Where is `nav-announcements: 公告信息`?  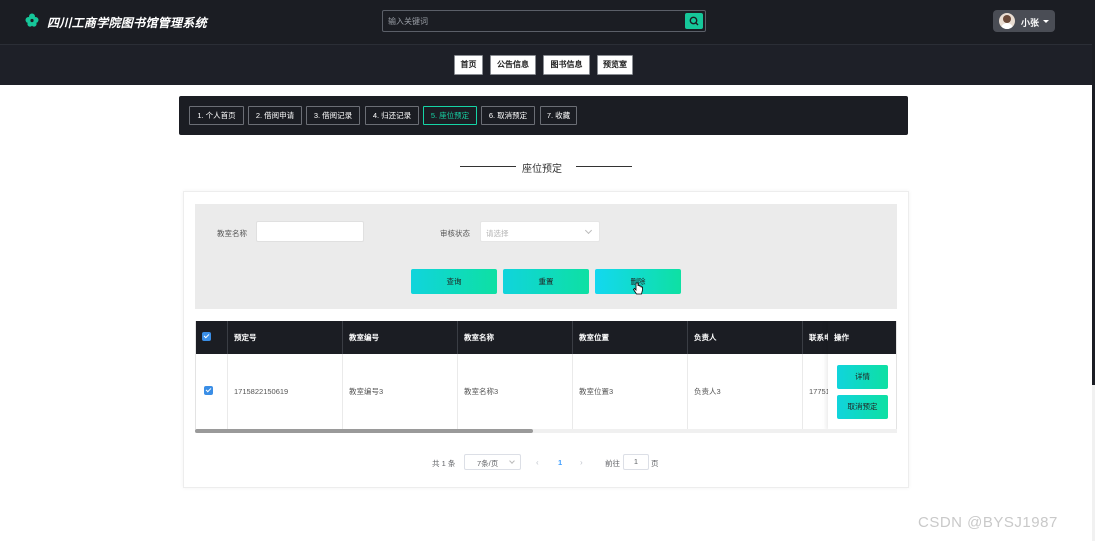
nav-announcements: 公告信息 is located at coordinates (513, 65).